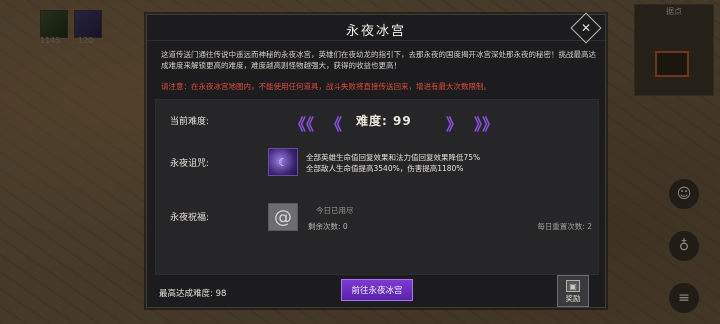 The width and height of the screenshot is (720, 324). I want to click on curse-effect-2: 全部敌人生命值提高3540%，伤害提高1180%, so click(385, 168).